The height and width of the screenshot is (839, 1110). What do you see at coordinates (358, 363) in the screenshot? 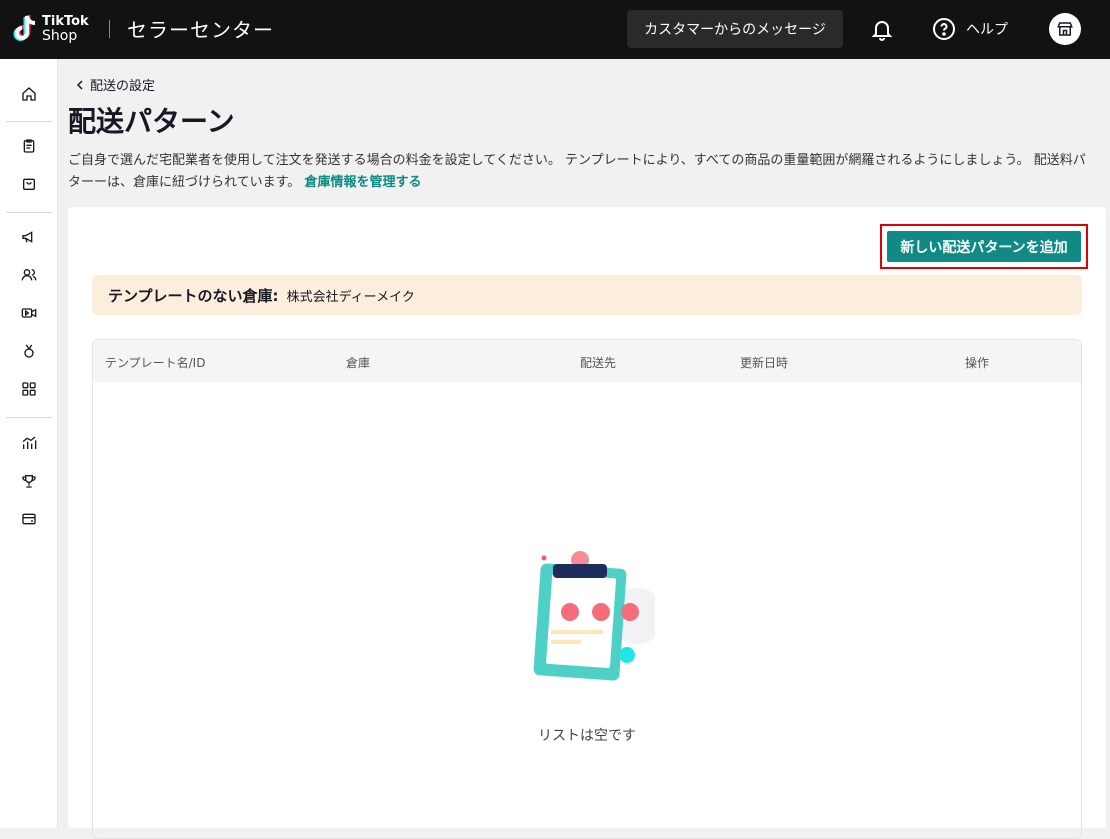
I see `column-header-warehouse: 倉庫` at bounding box center [358, 363].